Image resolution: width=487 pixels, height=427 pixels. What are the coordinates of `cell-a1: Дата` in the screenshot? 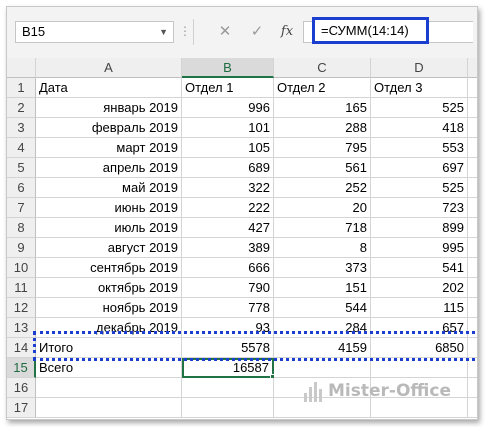 It's located at (109, 88).